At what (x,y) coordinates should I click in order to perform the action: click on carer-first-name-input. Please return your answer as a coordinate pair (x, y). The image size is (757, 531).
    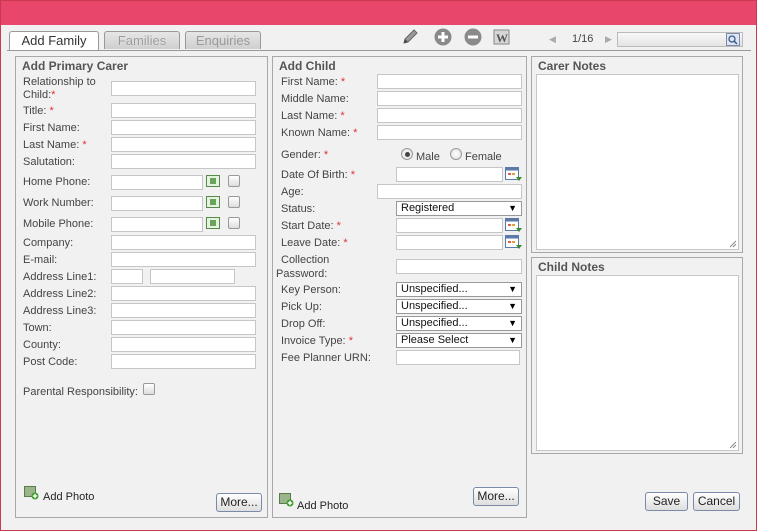
    Looking at the image, I should click on (183, 127).